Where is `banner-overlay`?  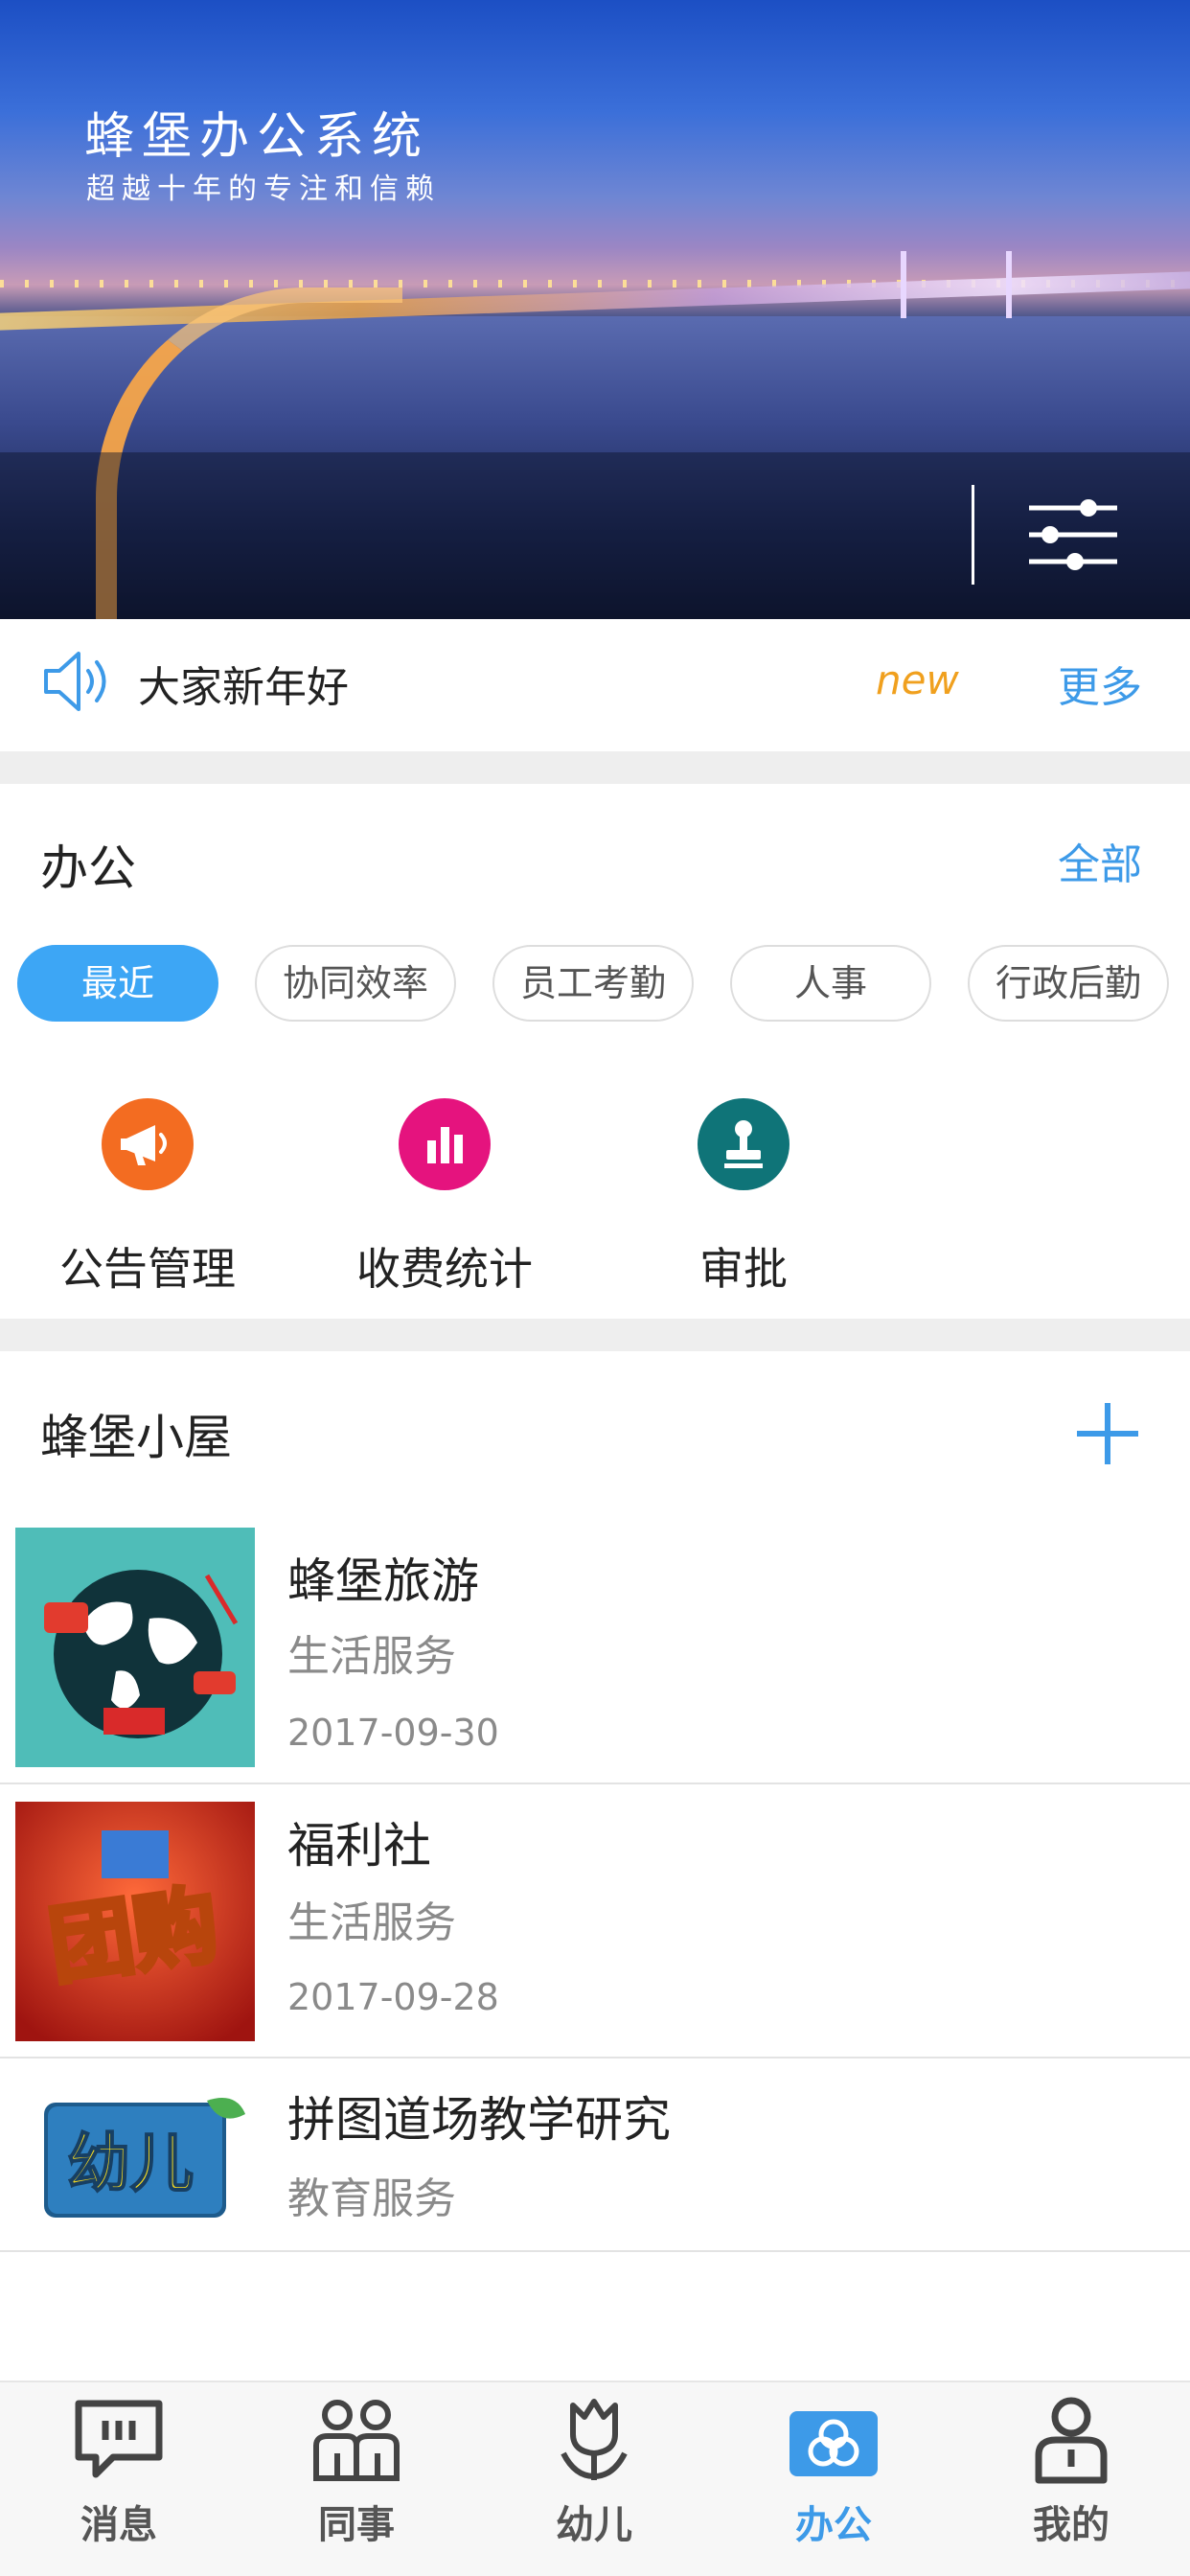
banner-overlay is located at coordinates (595, 535).